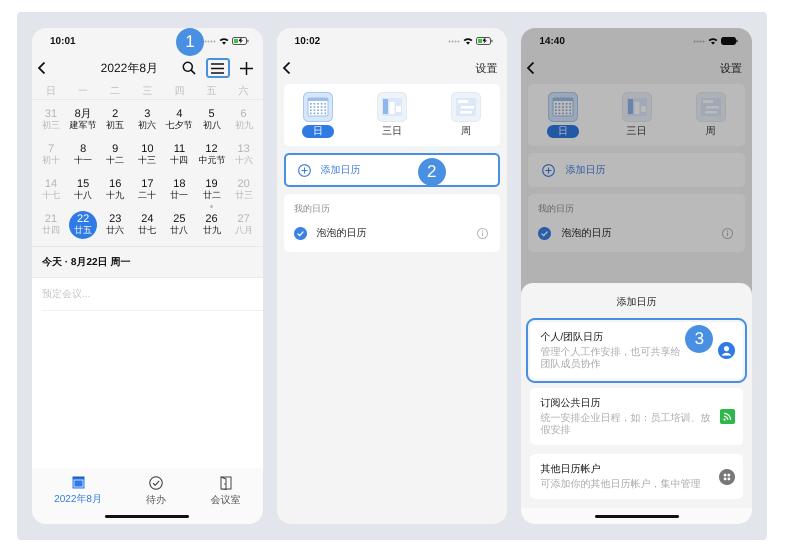 The height and width of the screenshot is (548, 786). I want to click on day-cell: 3 初六, so click(147, 120).